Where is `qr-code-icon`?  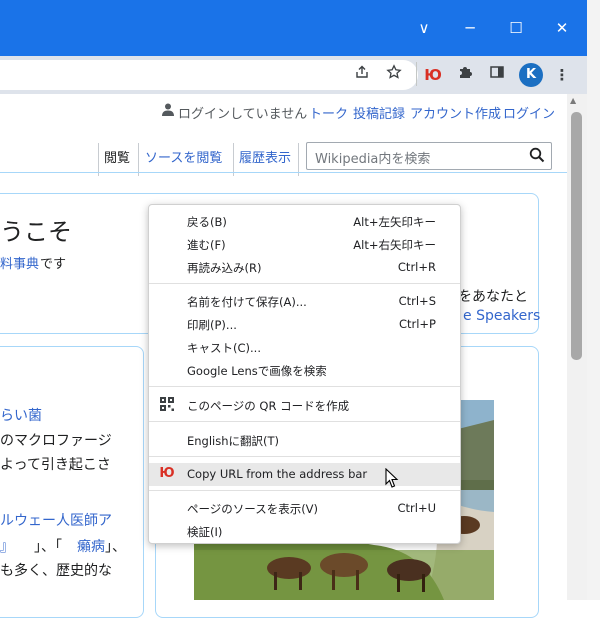
qr-code-icon is located at coordinates (167, 405).